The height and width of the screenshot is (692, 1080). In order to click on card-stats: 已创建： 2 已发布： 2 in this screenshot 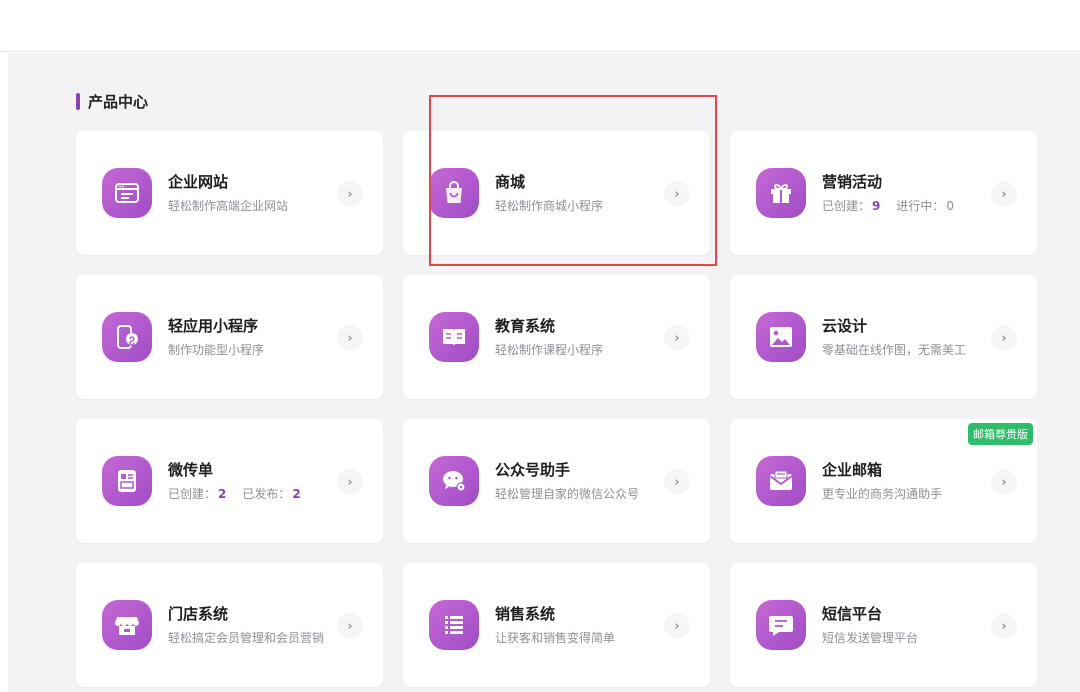, I will do `click(235, 493)`.